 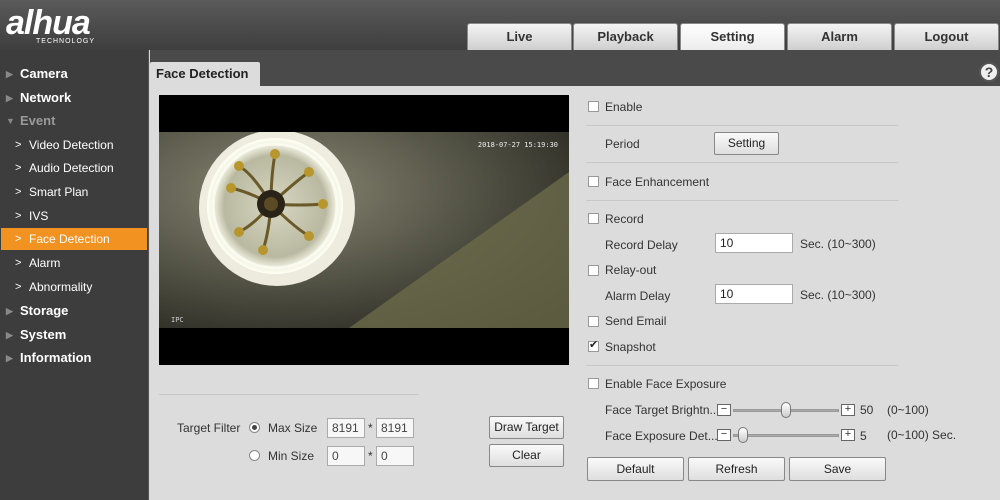 What do you see at coordinates (732, 36) in the screenshot?
I see `nav-setting: Setting` at bounding box center [732, 36].